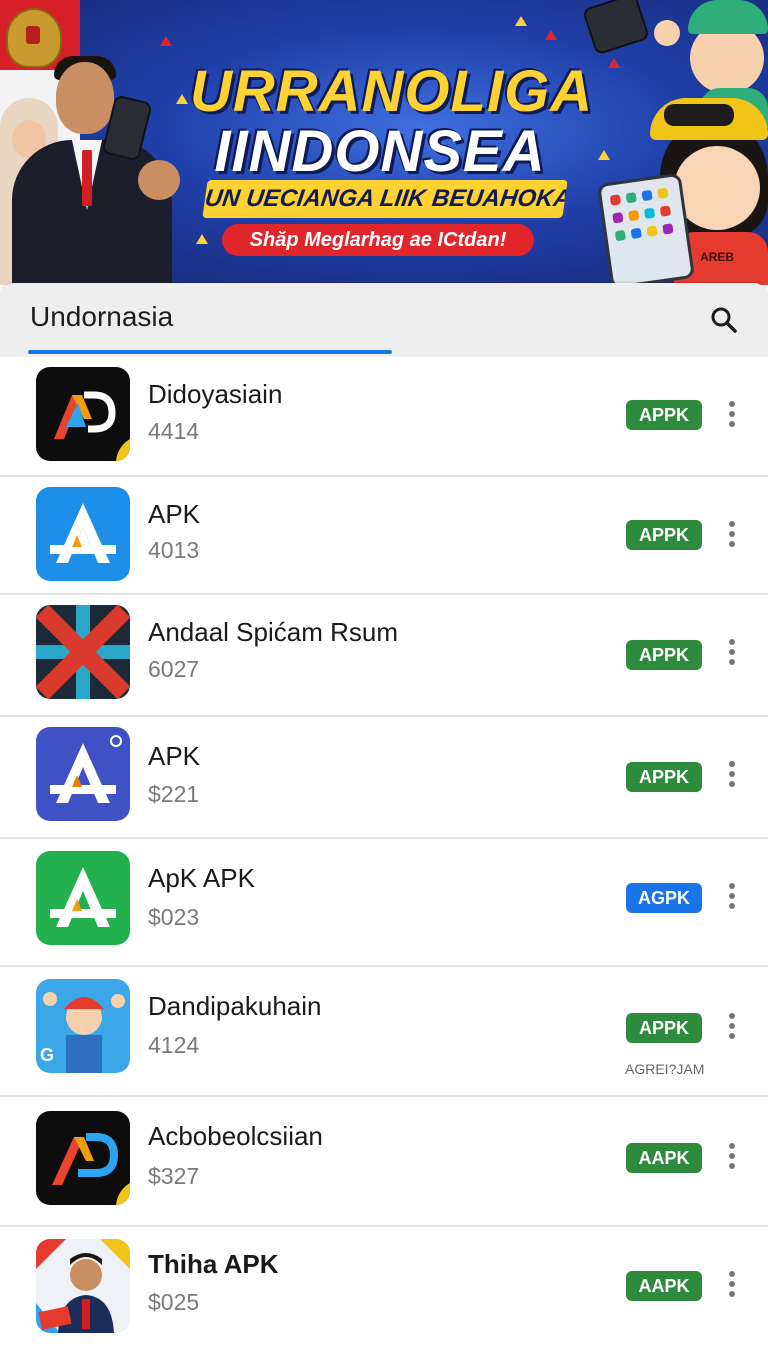 The image size is (768, 1357). I want to click on svg-text: G, so click(47, 1055).